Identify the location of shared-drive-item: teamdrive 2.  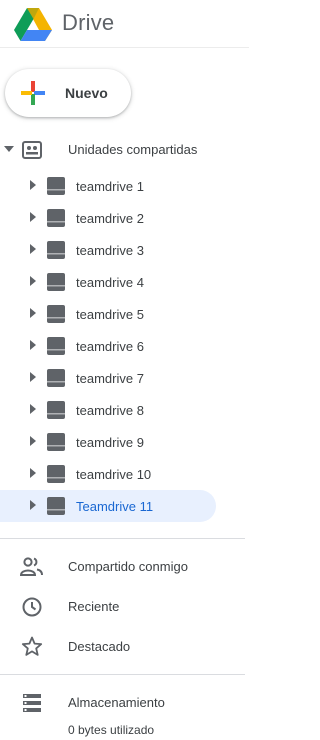
(124, 218).